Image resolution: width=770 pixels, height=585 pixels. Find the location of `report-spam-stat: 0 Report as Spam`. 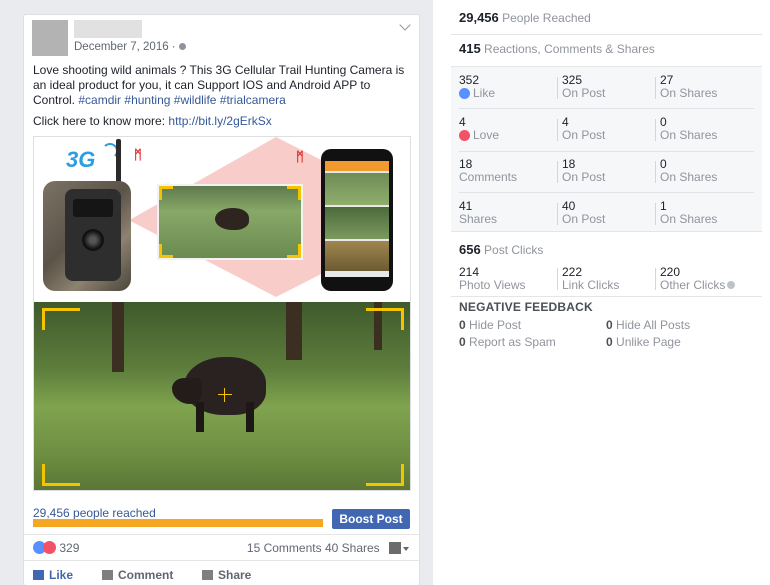

report-spam-stat: 0 Report as Spam is located at coordinates (507, 342).